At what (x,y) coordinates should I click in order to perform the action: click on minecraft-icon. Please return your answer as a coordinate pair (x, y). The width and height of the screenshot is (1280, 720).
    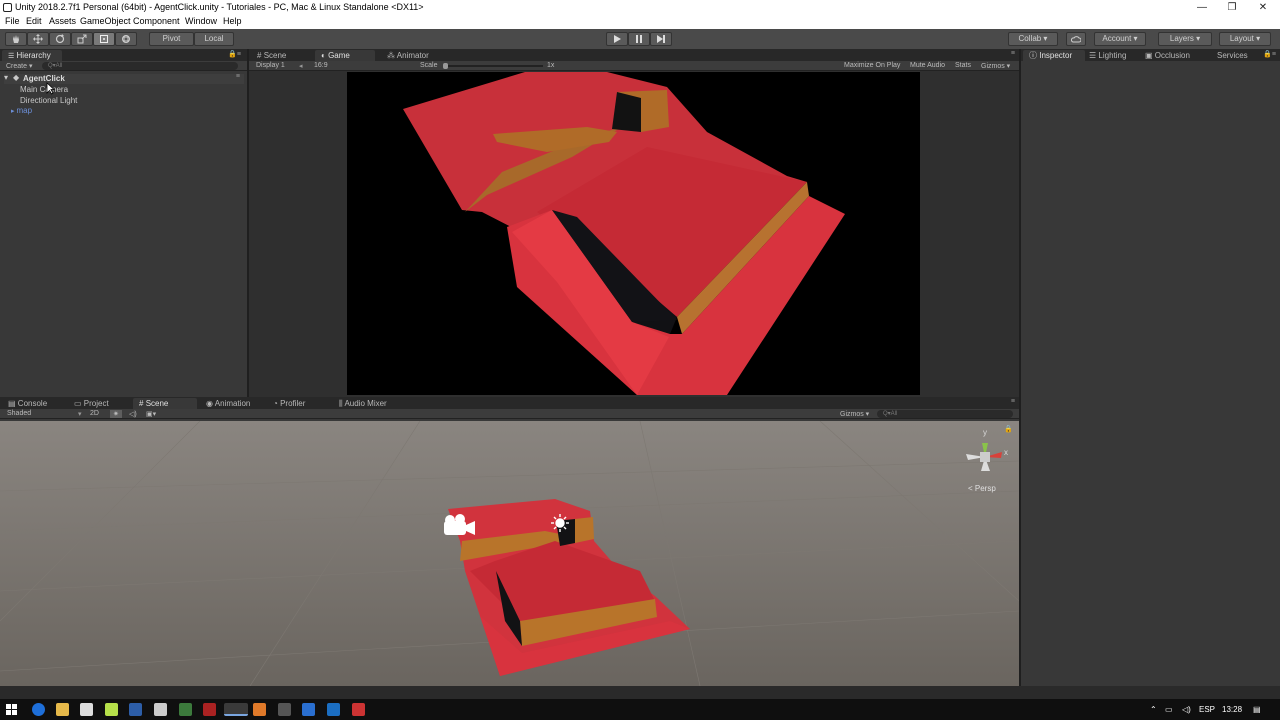
    Looking at the image, I should click on (185, 709).